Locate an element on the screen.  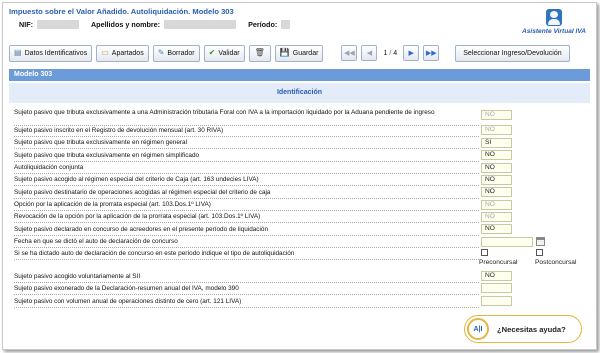
eraser-icon: ✎ is located at coordinates (161, 52).